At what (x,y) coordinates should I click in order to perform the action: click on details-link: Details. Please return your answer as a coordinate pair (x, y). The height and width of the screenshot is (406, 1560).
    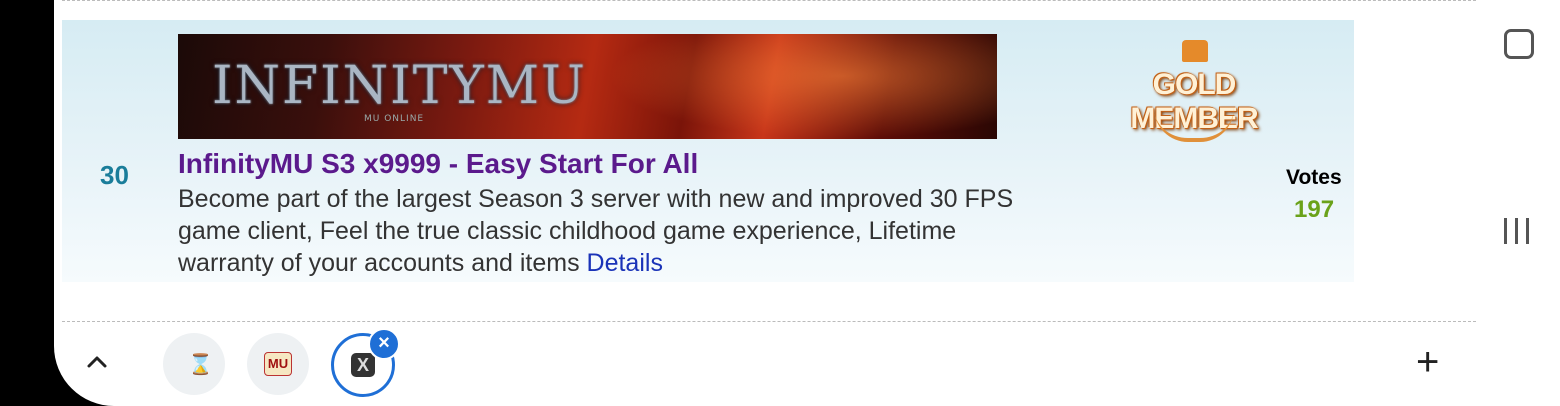
    Looking at the image, I should click on (625, 263).